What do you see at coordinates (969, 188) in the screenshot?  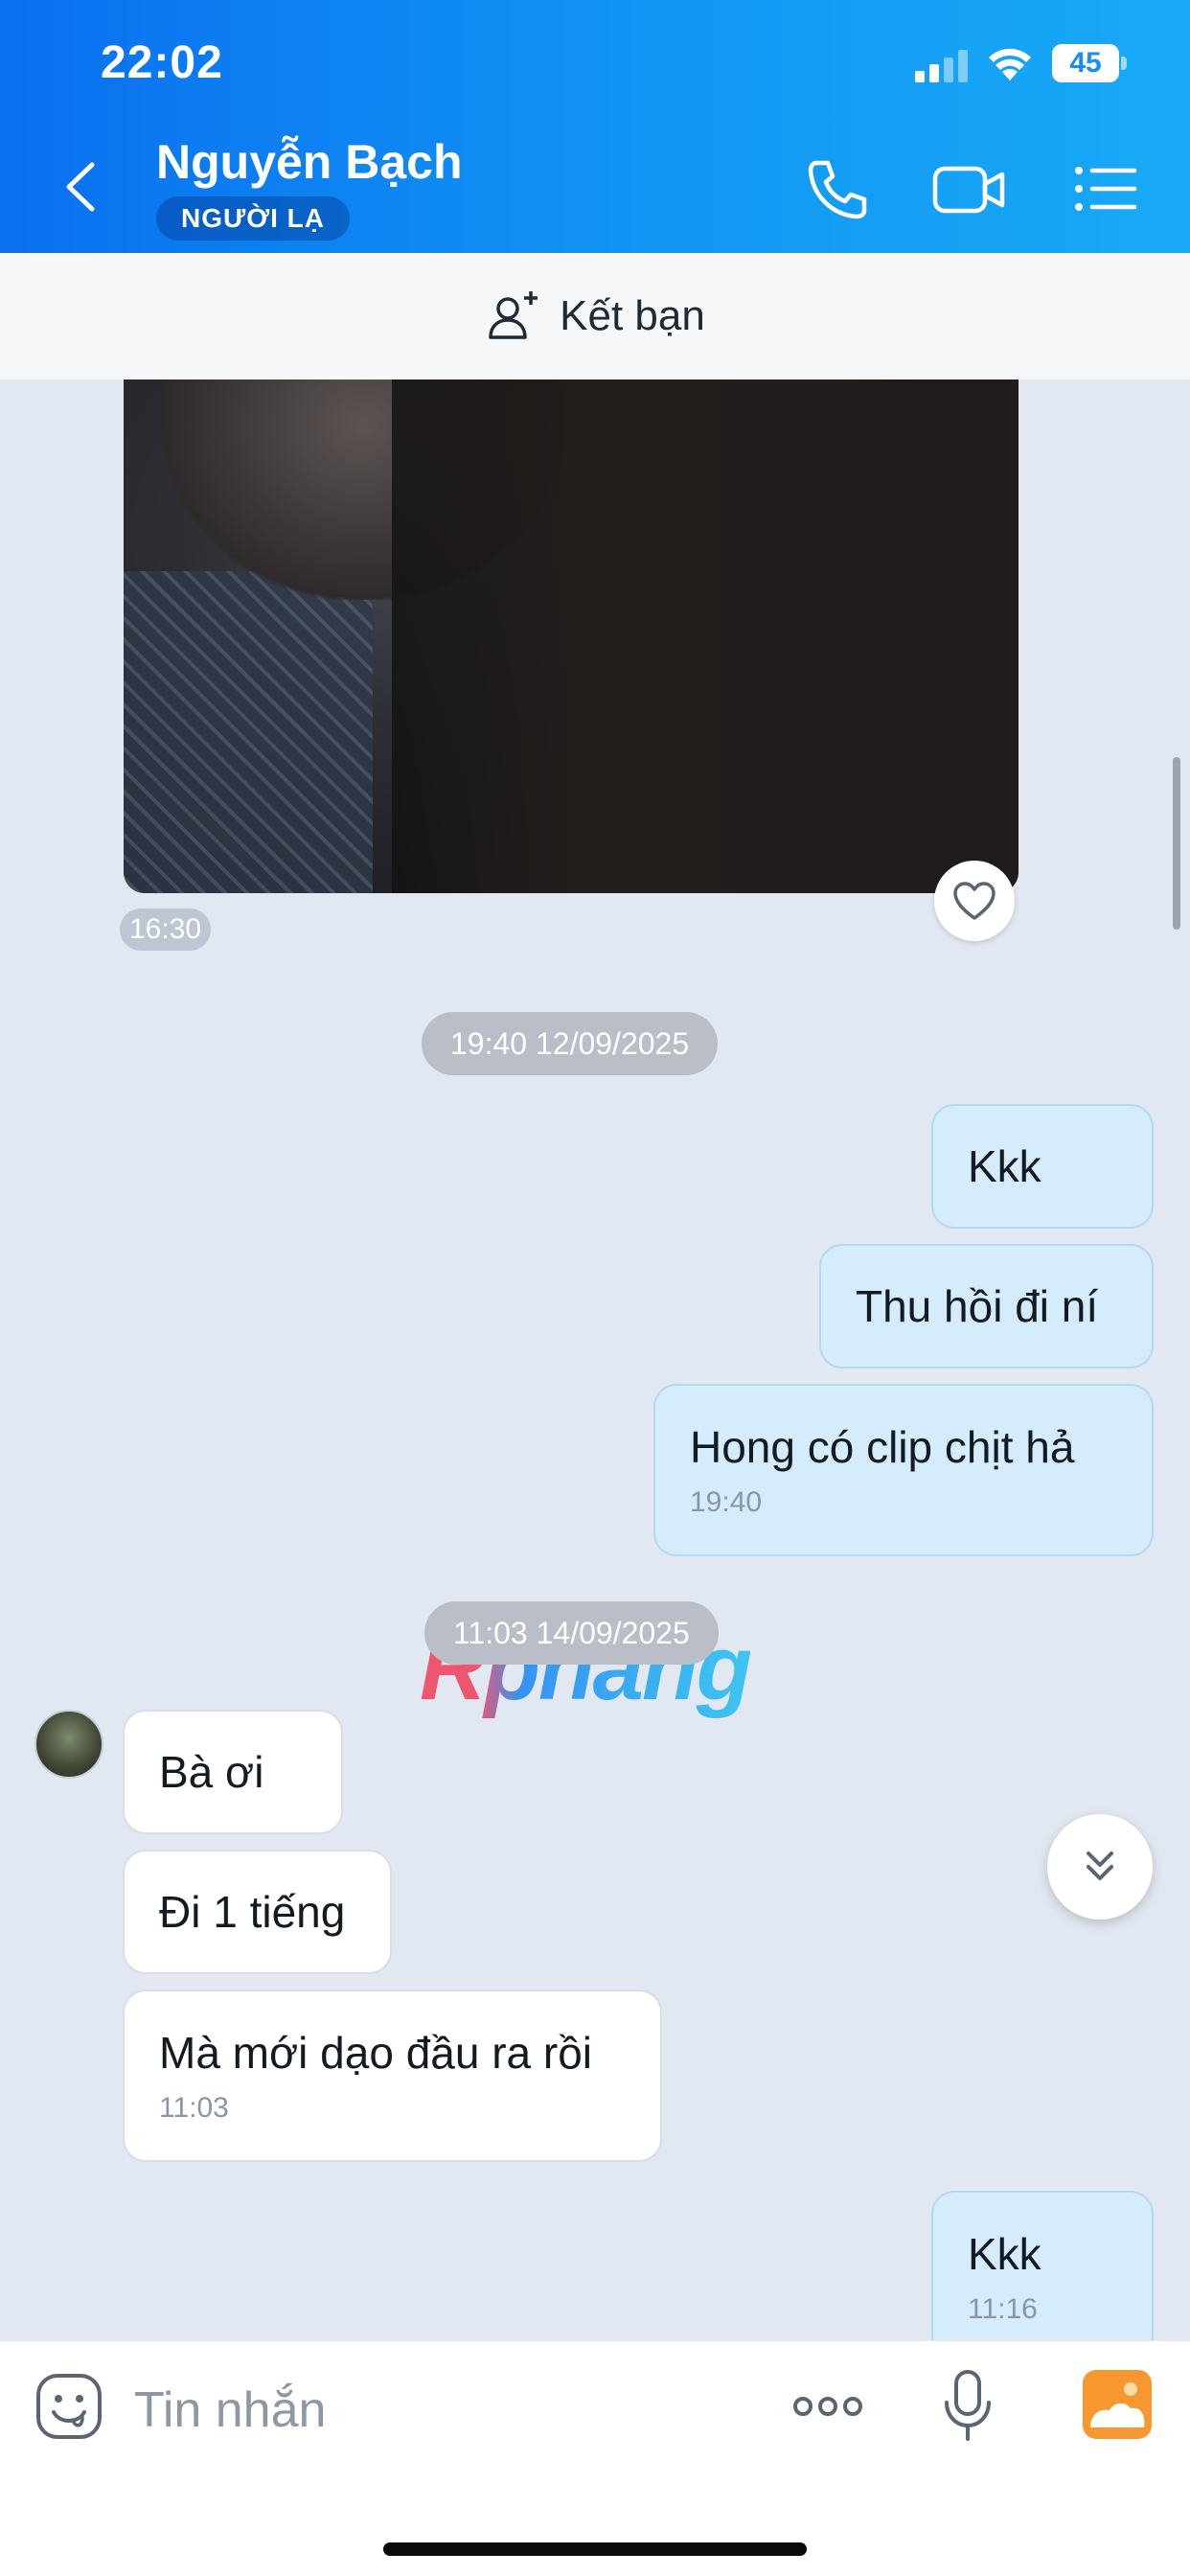 I see `video-call-icon` at bounding box center [969, 188].